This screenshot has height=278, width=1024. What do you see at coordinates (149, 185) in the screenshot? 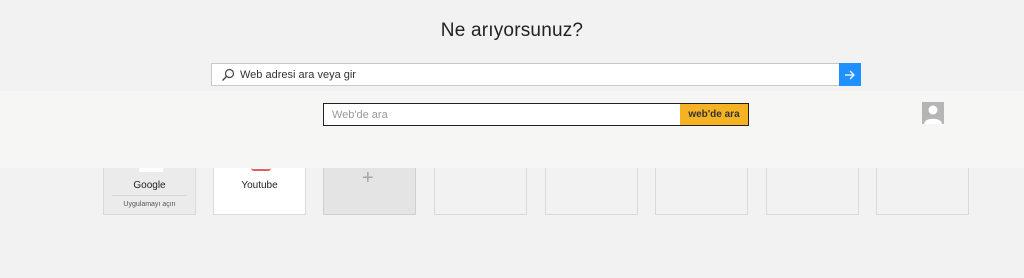
I see `tile-label: Google` at bounding box center [149, 185].